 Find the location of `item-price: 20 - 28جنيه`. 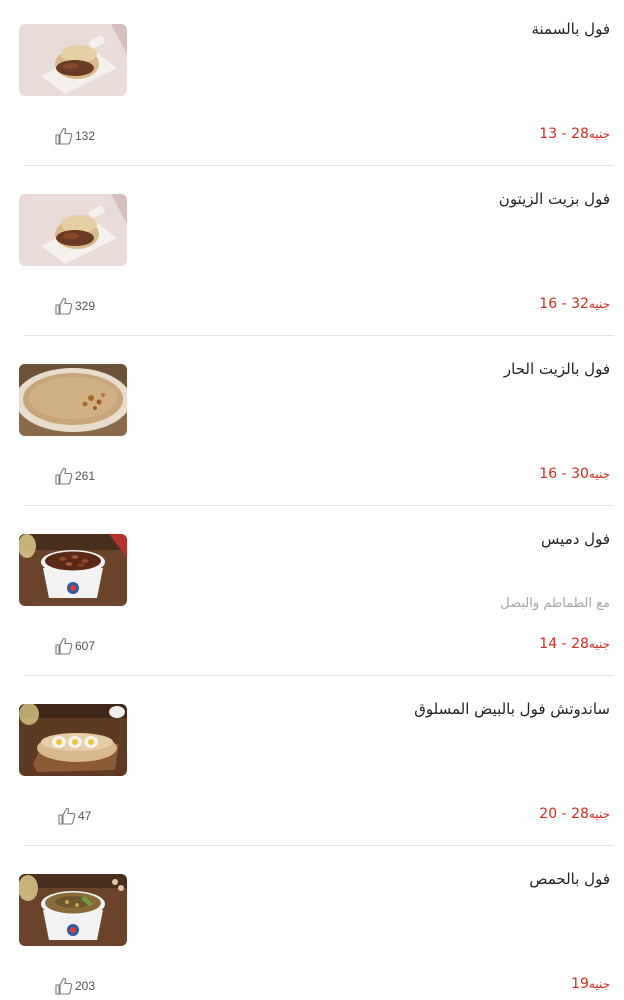

item-price: 20 - 28جنيه is located at coordinates (574, 814).